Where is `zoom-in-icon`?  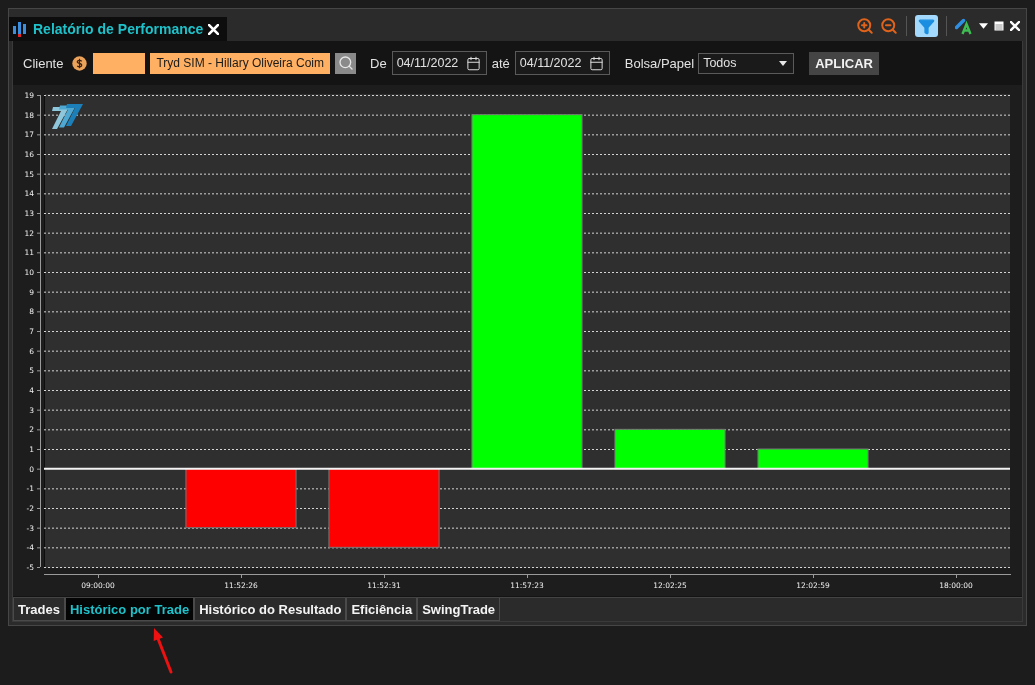
zoom-in-icon is located at coordinates (865, 26).